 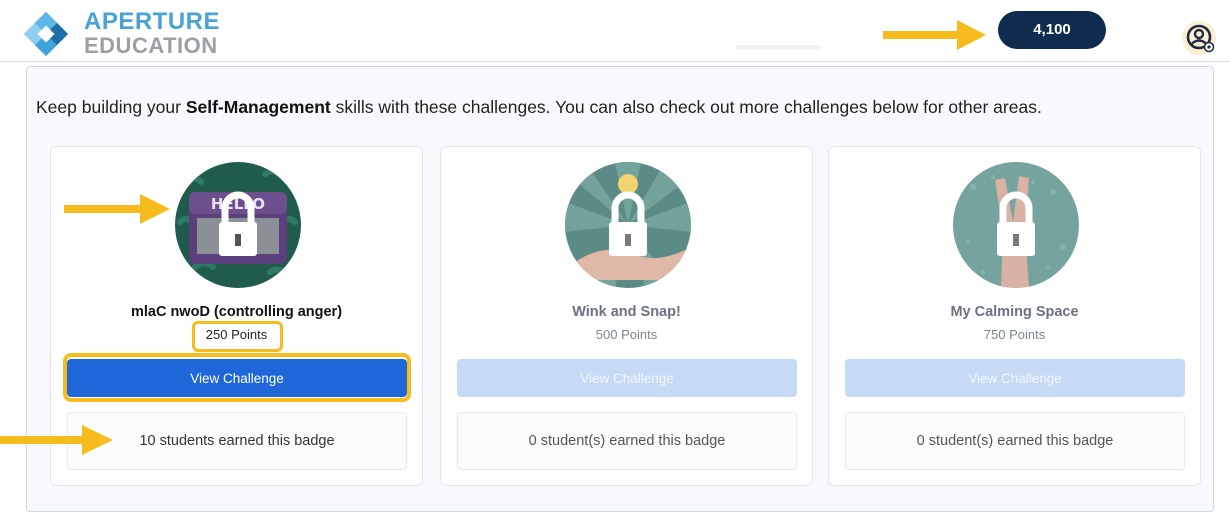 I want to click on brand-top-text: APERTURE, so click(x=152, y=21).